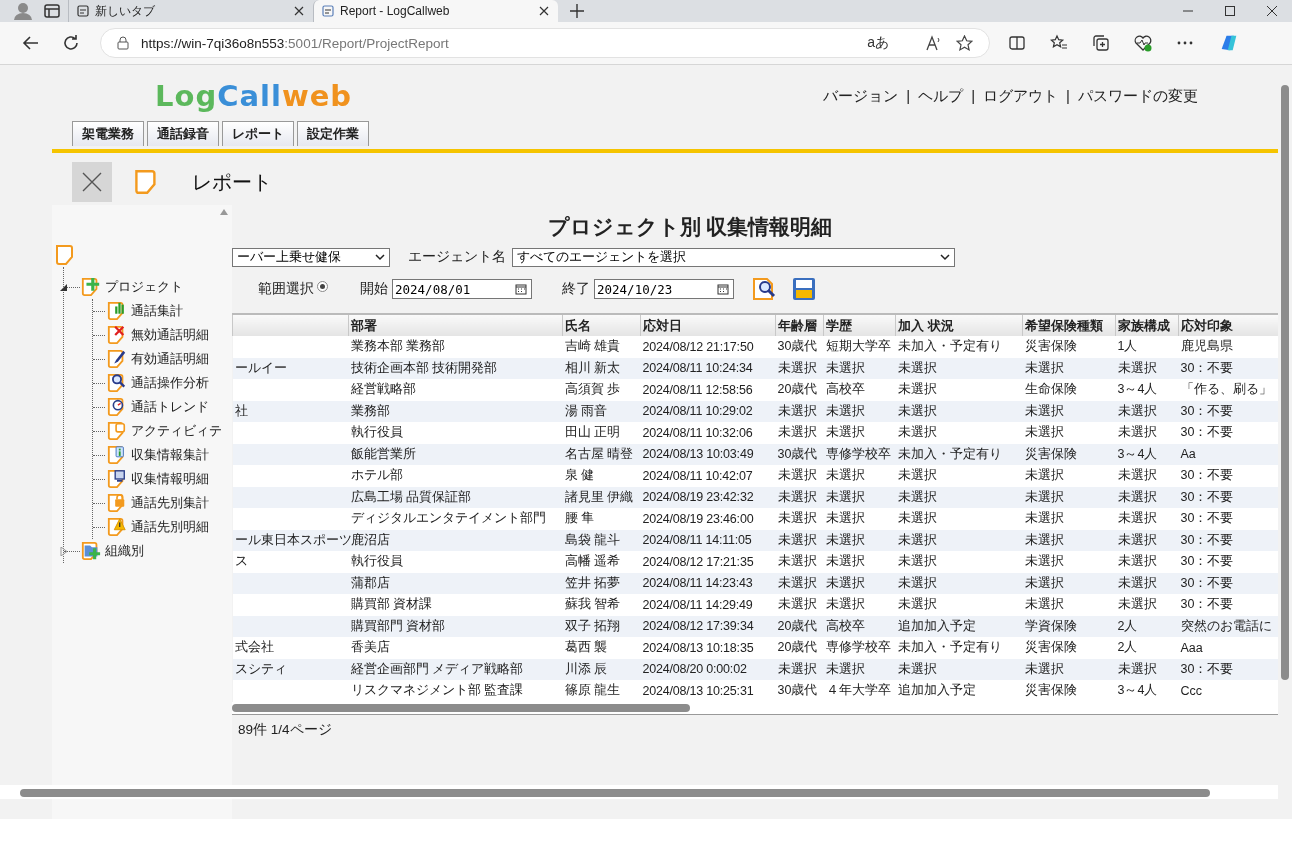 The image size is (1292, 853). I want to click on lock-icon, so click(123, 43).